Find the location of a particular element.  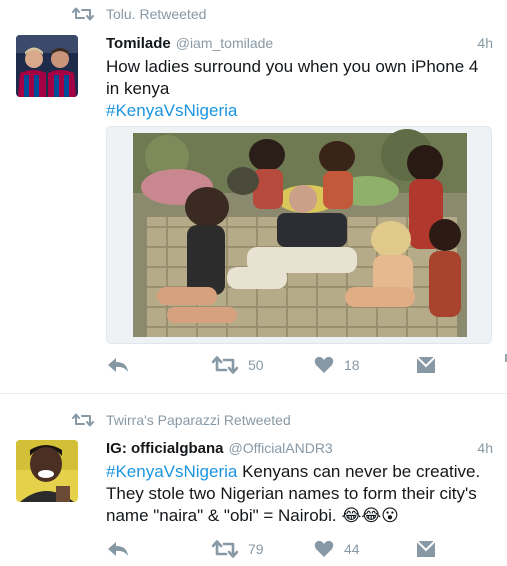

retweet-button: 50 is located at coordinates (238, 365).